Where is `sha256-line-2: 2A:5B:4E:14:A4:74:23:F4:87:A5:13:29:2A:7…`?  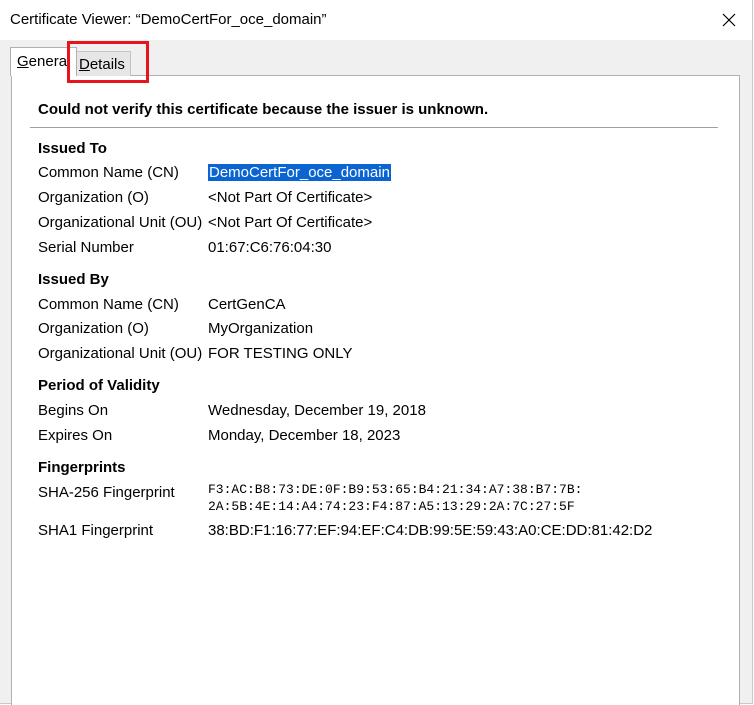 sha256-line-2: 2A:5B:4E:14:A4:74:23:F4:87:A5:13:29:2A:7… is located at coordinates (391, 506).